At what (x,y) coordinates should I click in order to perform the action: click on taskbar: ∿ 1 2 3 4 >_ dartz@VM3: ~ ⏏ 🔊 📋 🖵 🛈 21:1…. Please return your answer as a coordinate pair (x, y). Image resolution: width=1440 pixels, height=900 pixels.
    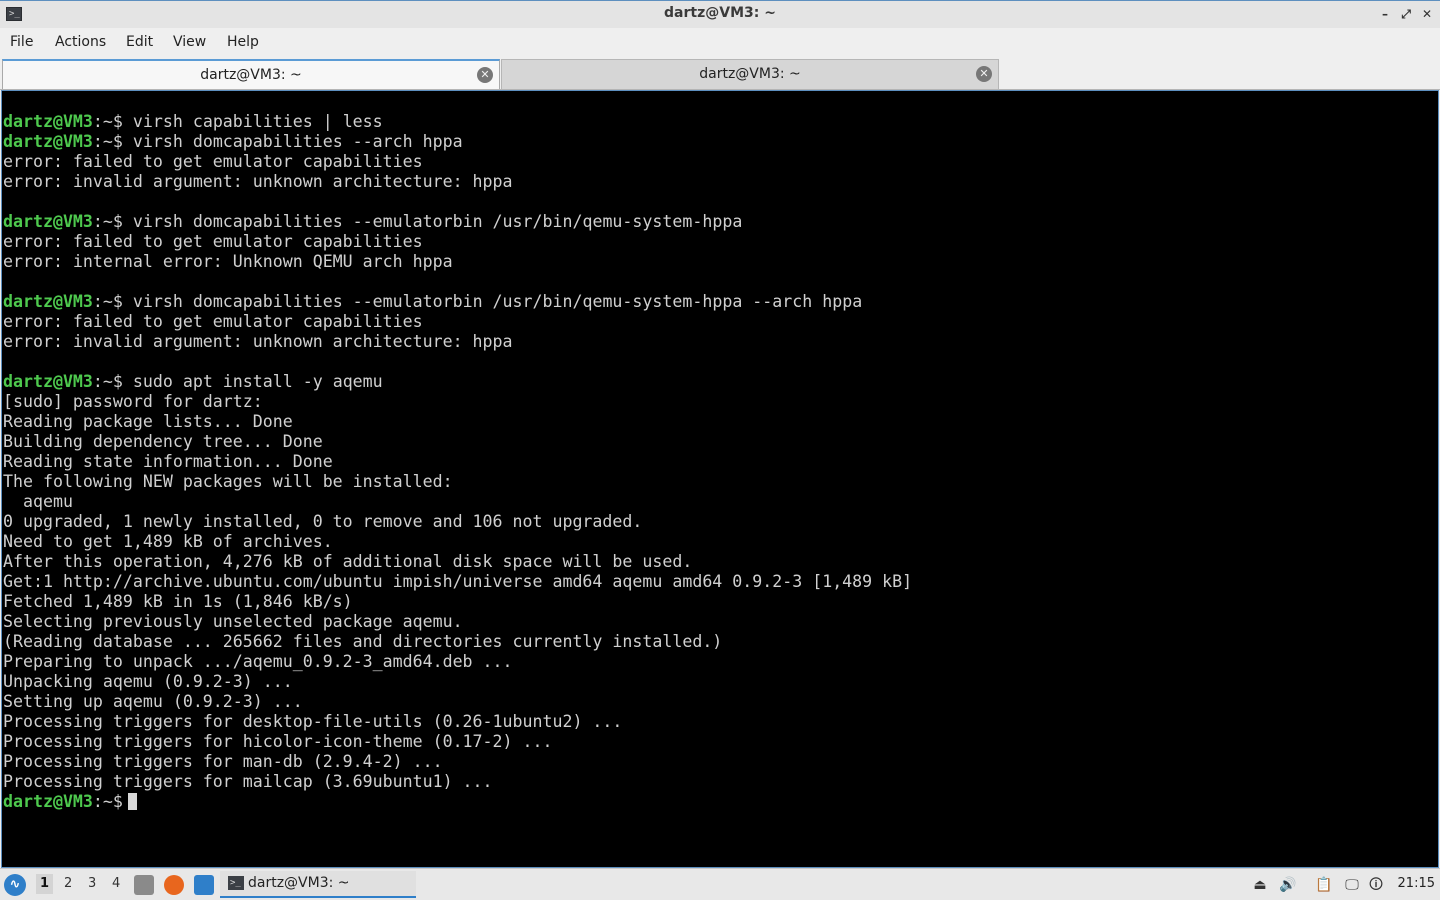
    Looking at the image, I should click on (720, 884).